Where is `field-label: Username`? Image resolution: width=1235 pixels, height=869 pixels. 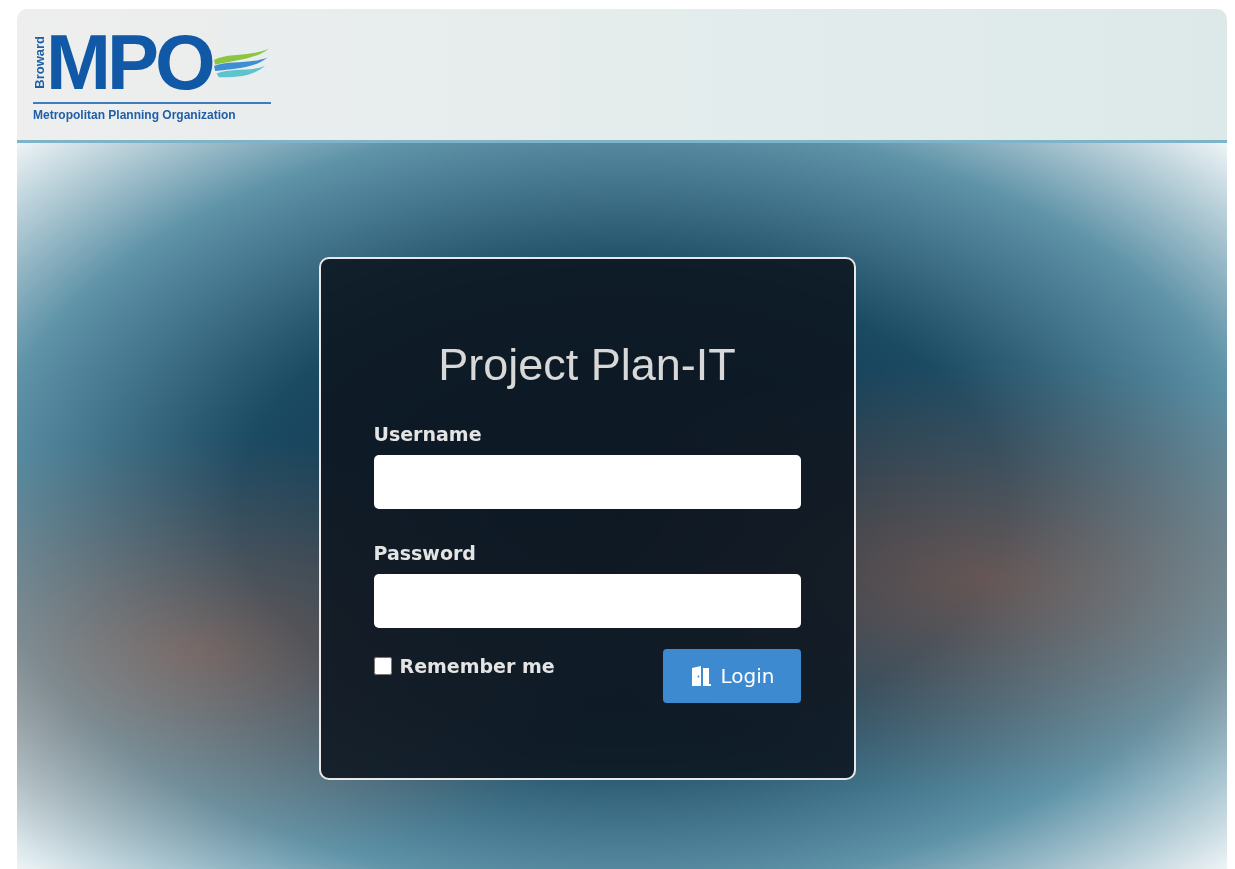 field-label: Username is located at coordinates (427, 434).